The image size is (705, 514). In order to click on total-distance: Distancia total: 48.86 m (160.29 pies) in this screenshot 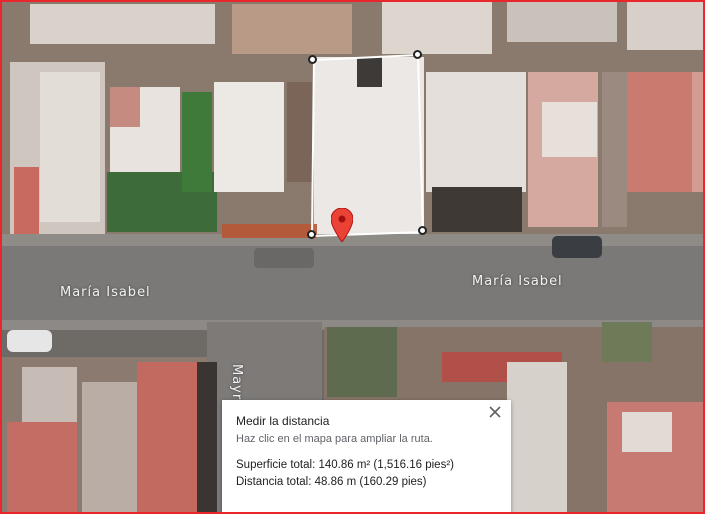, I will do `click(331, 482)`.